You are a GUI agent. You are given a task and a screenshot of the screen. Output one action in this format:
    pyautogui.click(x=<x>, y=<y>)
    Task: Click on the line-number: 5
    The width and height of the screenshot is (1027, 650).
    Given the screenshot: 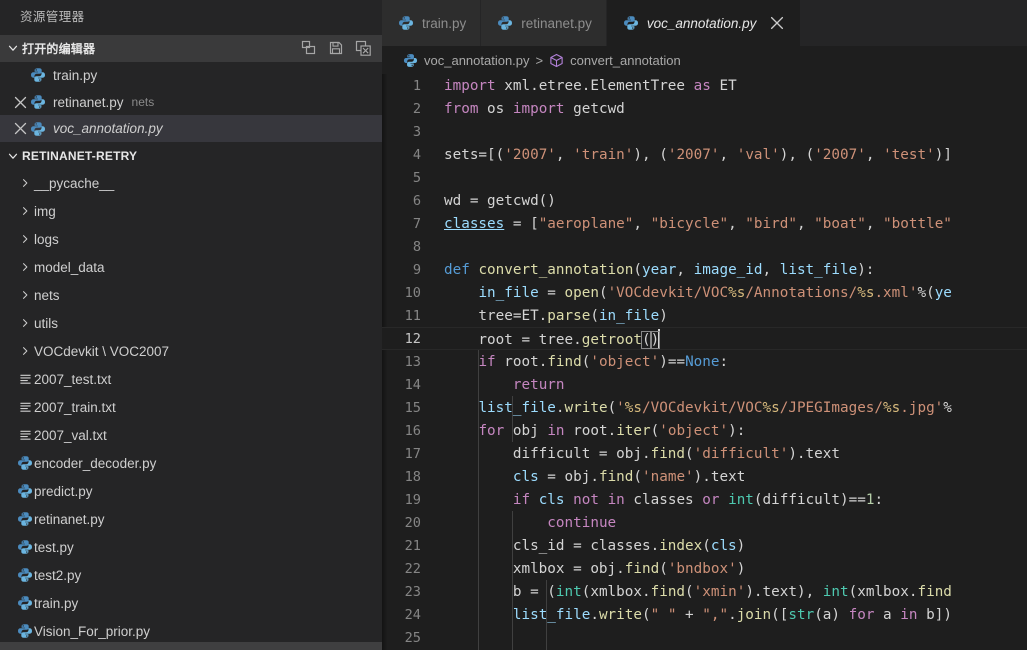 What is the action you would take?
    pyautogui.click(x=416, y=177)
    